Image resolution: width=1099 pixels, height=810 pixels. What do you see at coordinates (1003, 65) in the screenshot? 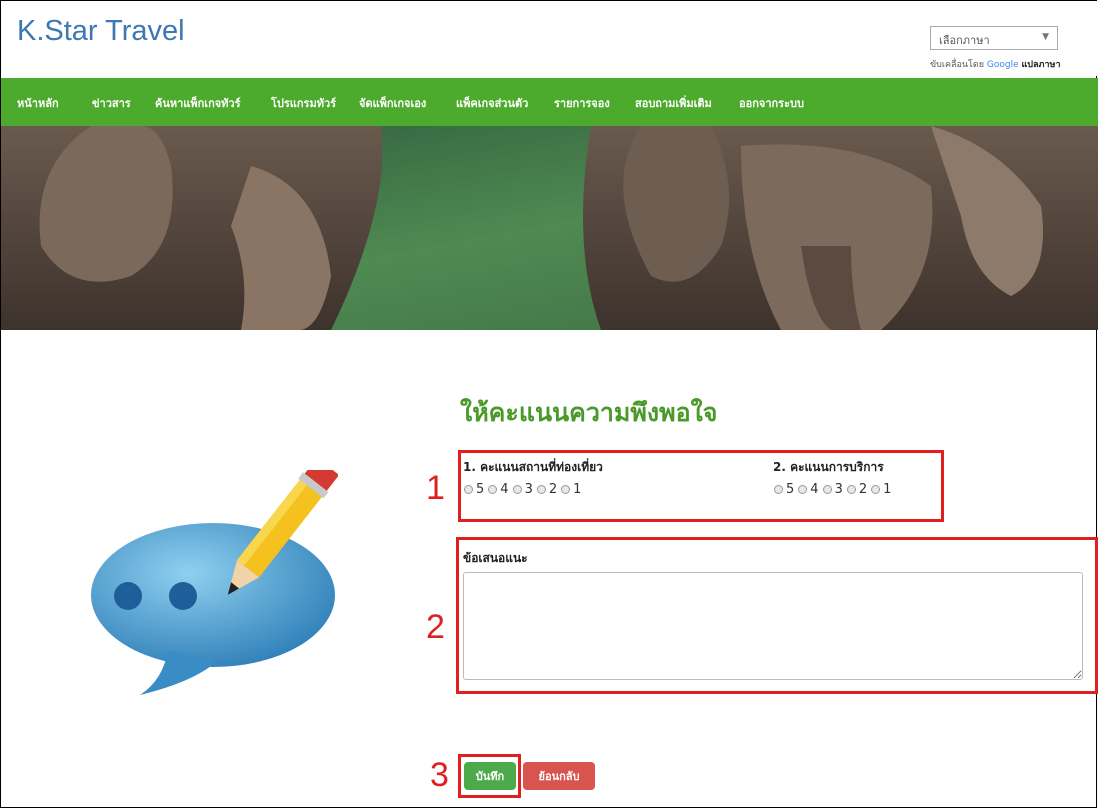
I see `google-logo: Google` at bounding box center [1003, 65].